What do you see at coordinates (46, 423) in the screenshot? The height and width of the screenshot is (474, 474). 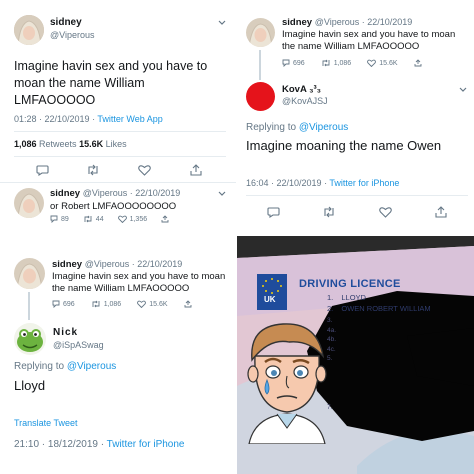 I see `translate-tweet-link: Translate Tweet` at bounding box center [46, 423].